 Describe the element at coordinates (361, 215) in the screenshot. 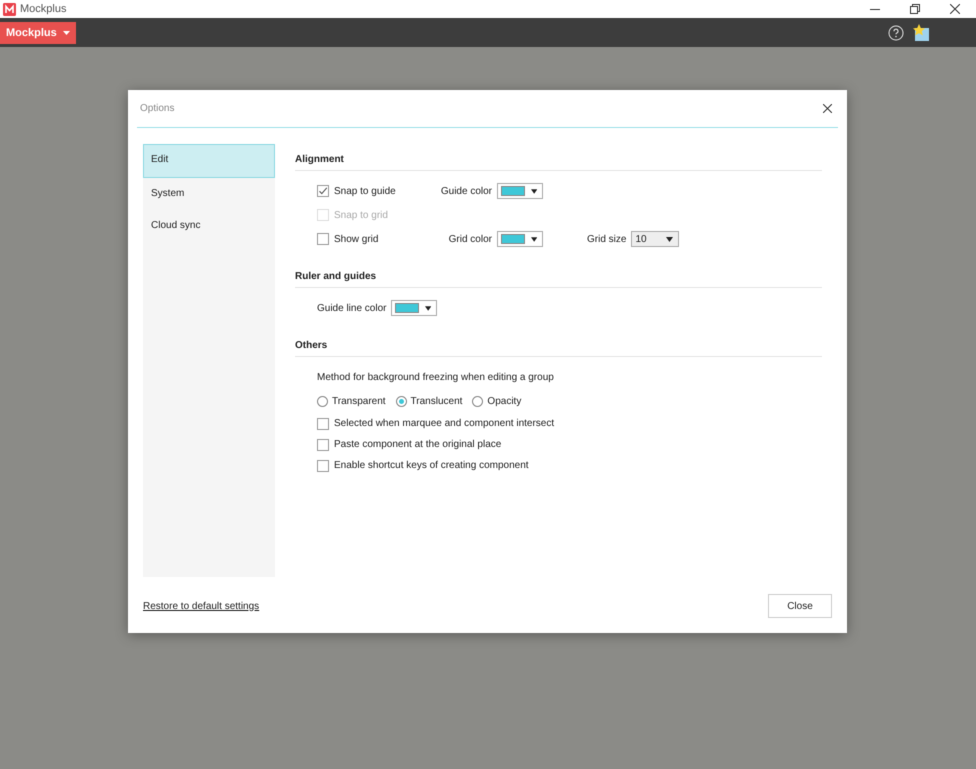

I see `checkbox-label: Snap to grid` at that location.